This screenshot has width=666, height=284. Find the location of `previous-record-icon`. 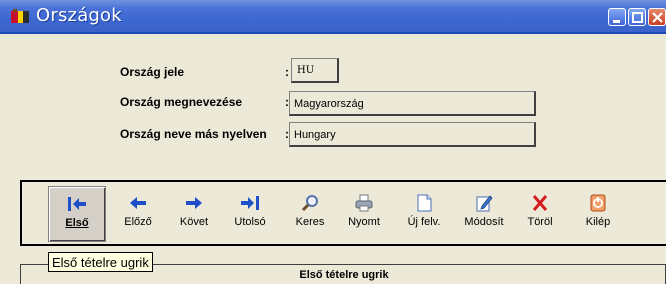

previous-record-icon is located at coordinates (138, 203).